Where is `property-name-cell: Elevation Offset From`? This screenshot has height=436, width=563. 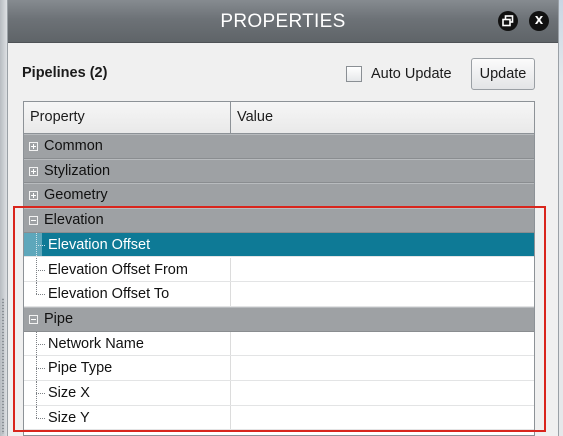
property-name-cell: Elevation Offset From is located at coordinates (127, 269).